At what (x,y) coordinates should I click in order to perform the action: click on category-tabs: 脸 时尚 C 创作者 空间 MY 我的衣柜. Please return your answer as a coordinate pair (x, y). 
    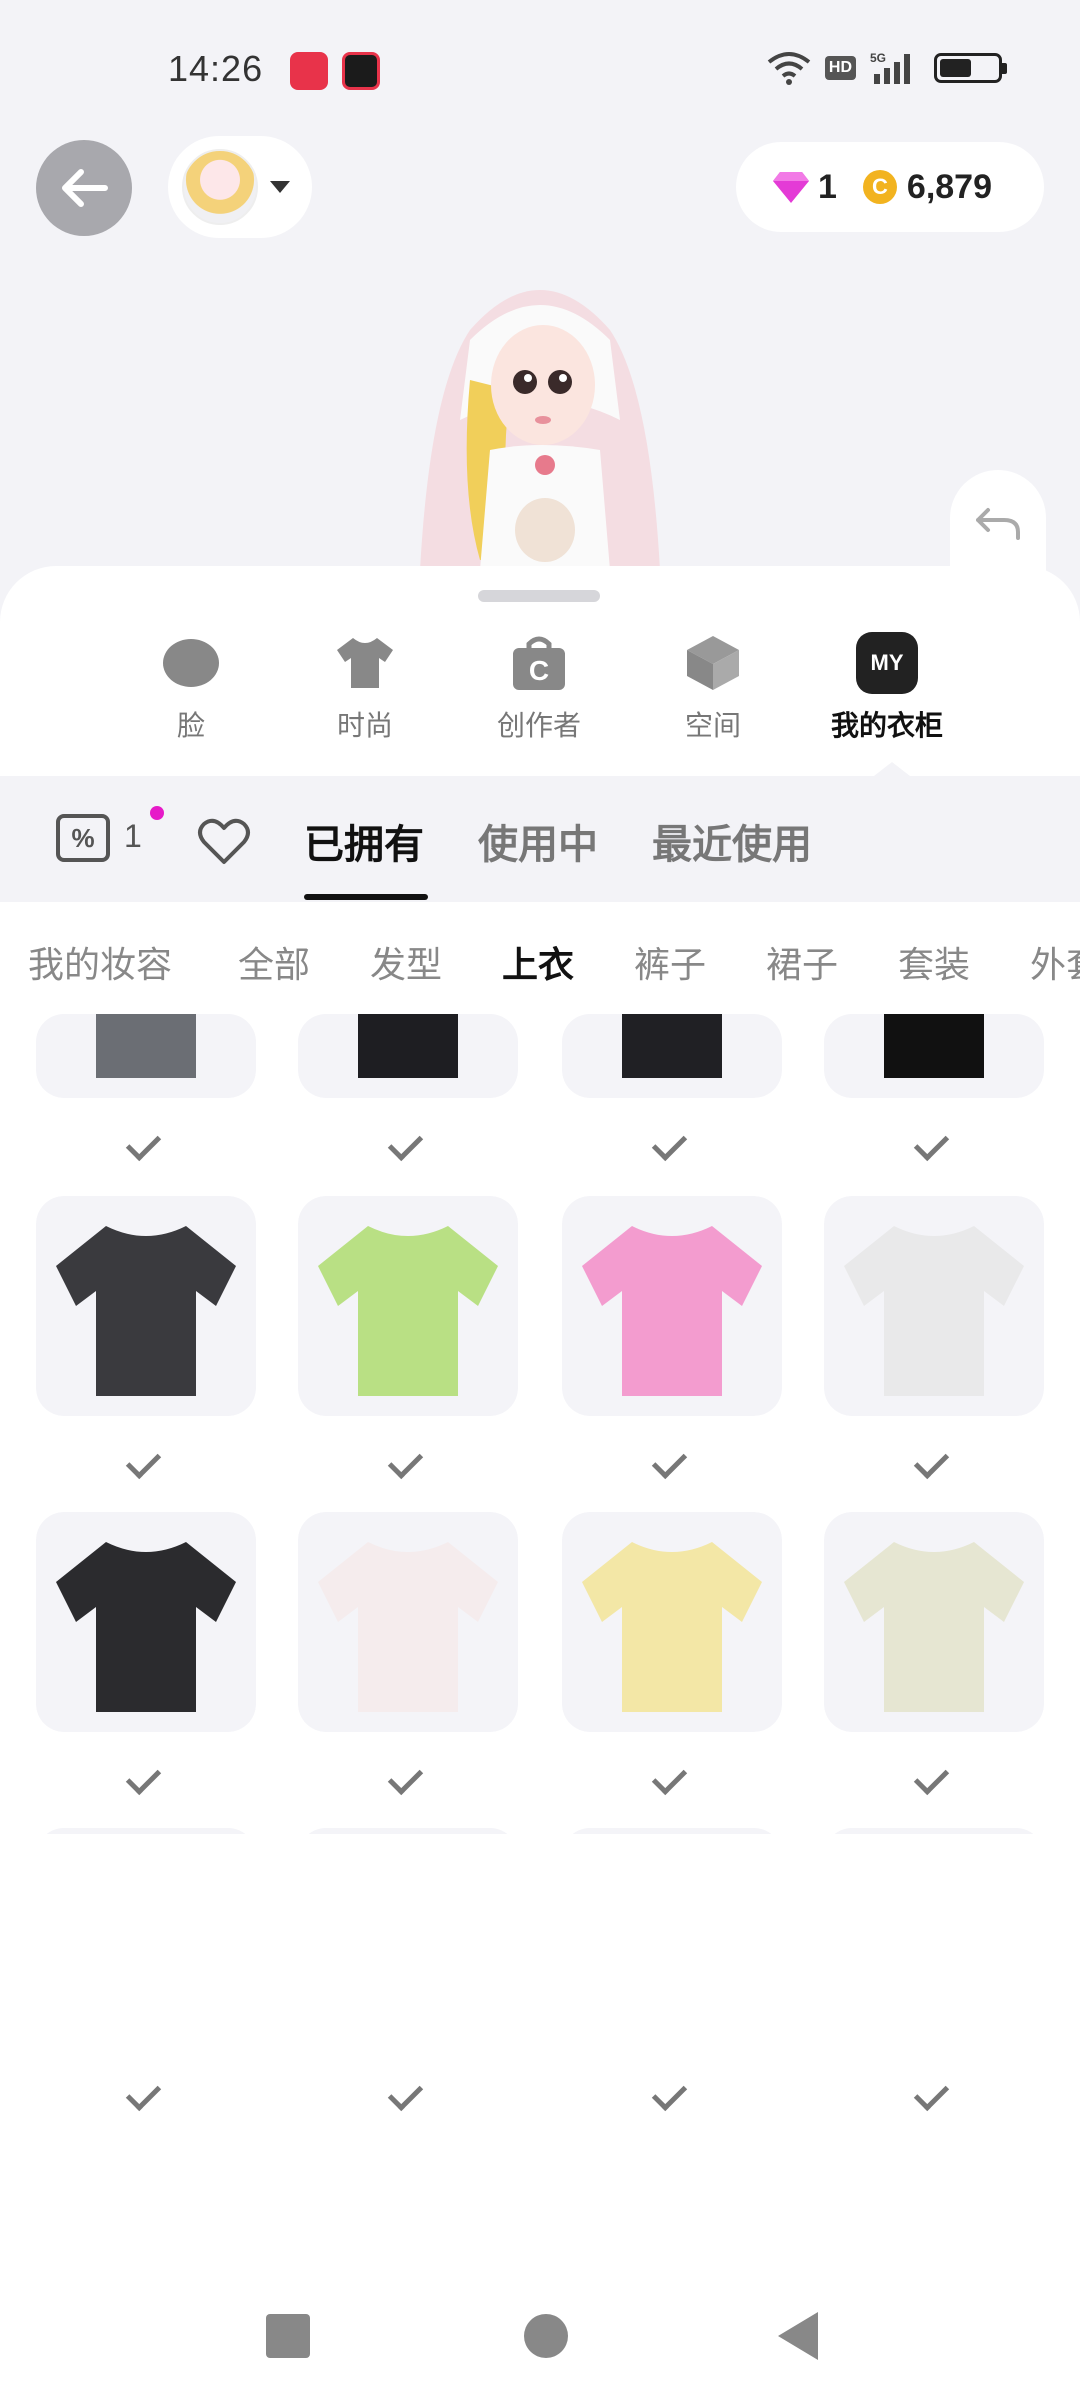
    Looking at the image, I should click on (540, 692).